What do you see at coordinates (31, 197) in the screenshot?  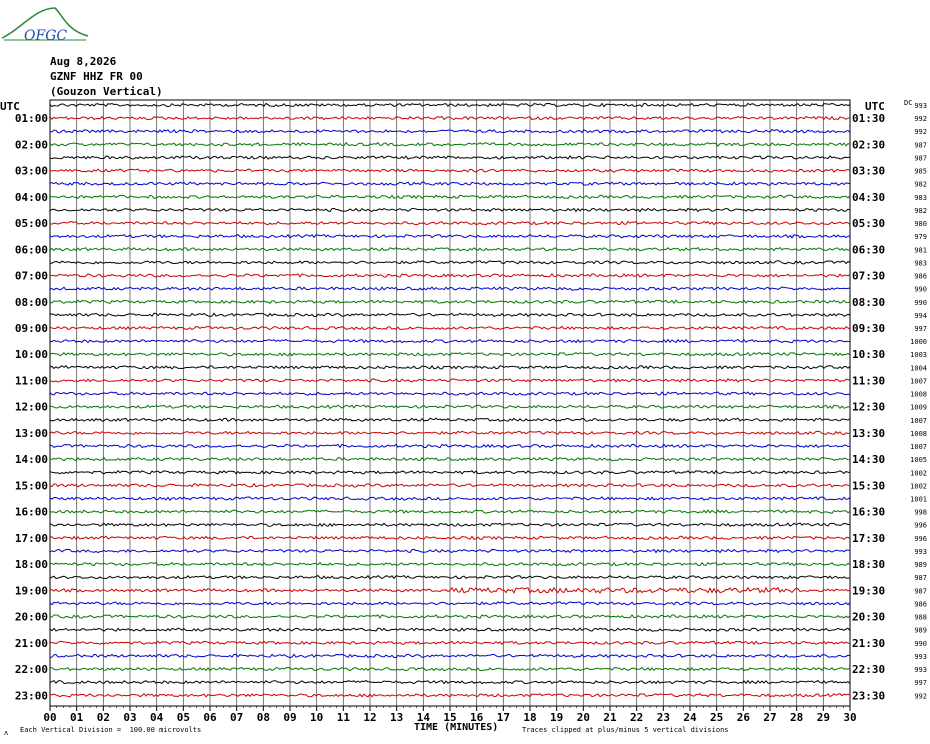 I see `left-time-label: 04:00` at bounding box center [31, 197].